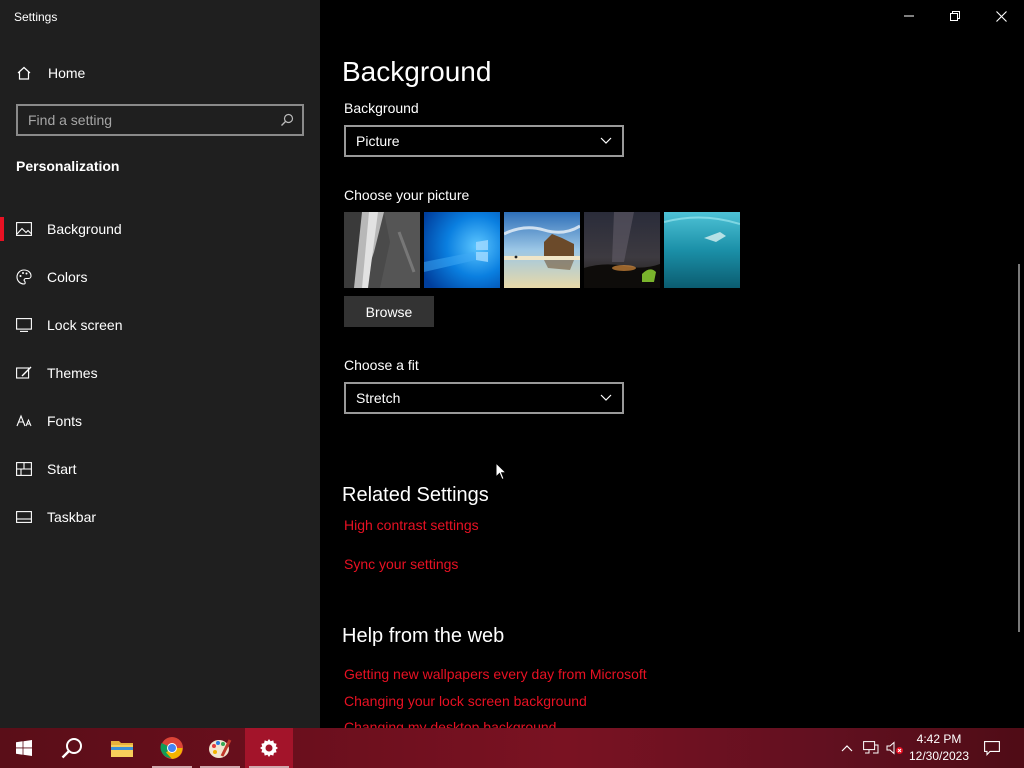 The height and width of the screenshot is (768, 1024). I want to click on home-icon, so click(24, 73).